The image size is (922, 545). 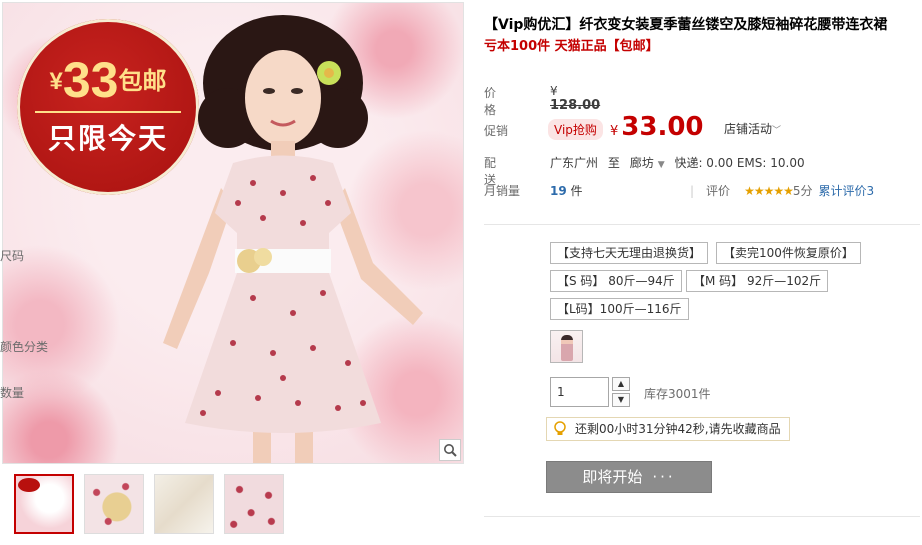 I want to click on lightbulb-icon, so click(x=560, y=428).